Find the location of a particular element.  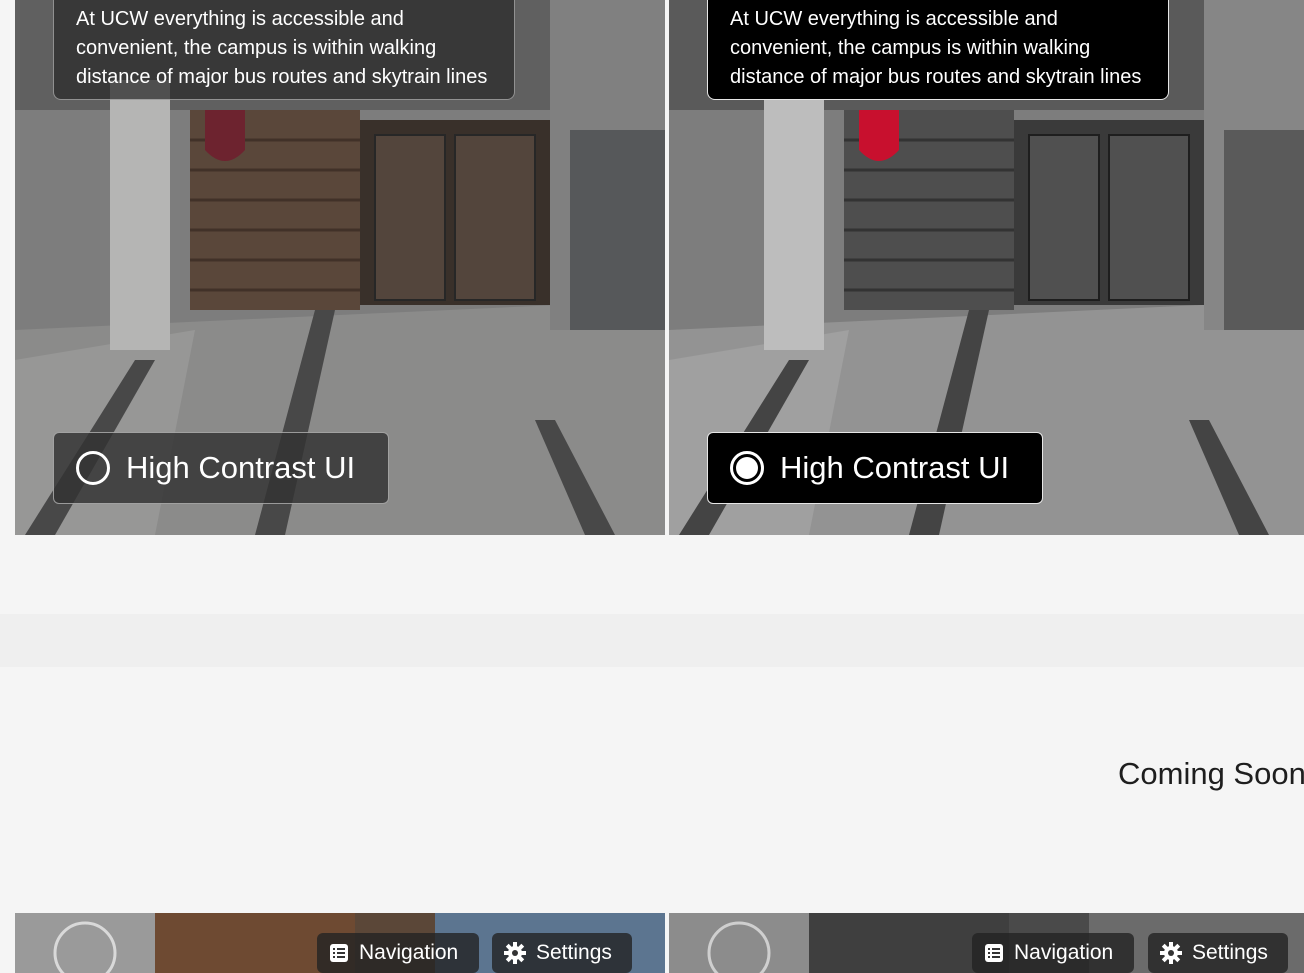

section-divider-band is located at coordinates (652, 640).